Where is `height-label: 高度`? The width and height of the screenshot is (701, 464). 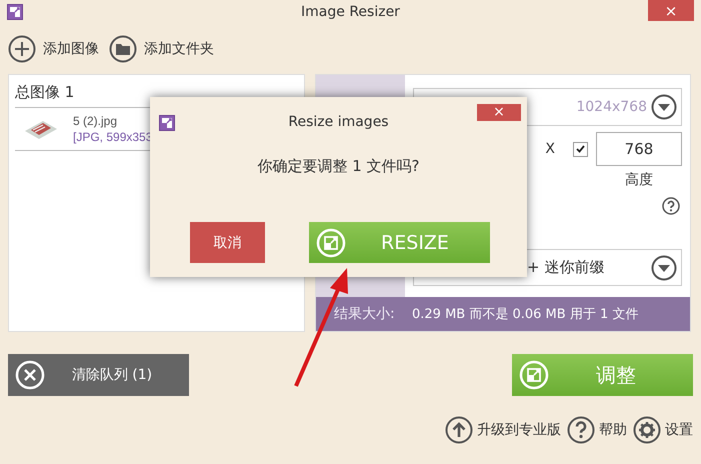
height-label: 高度 is located at coordinates (639, 180).